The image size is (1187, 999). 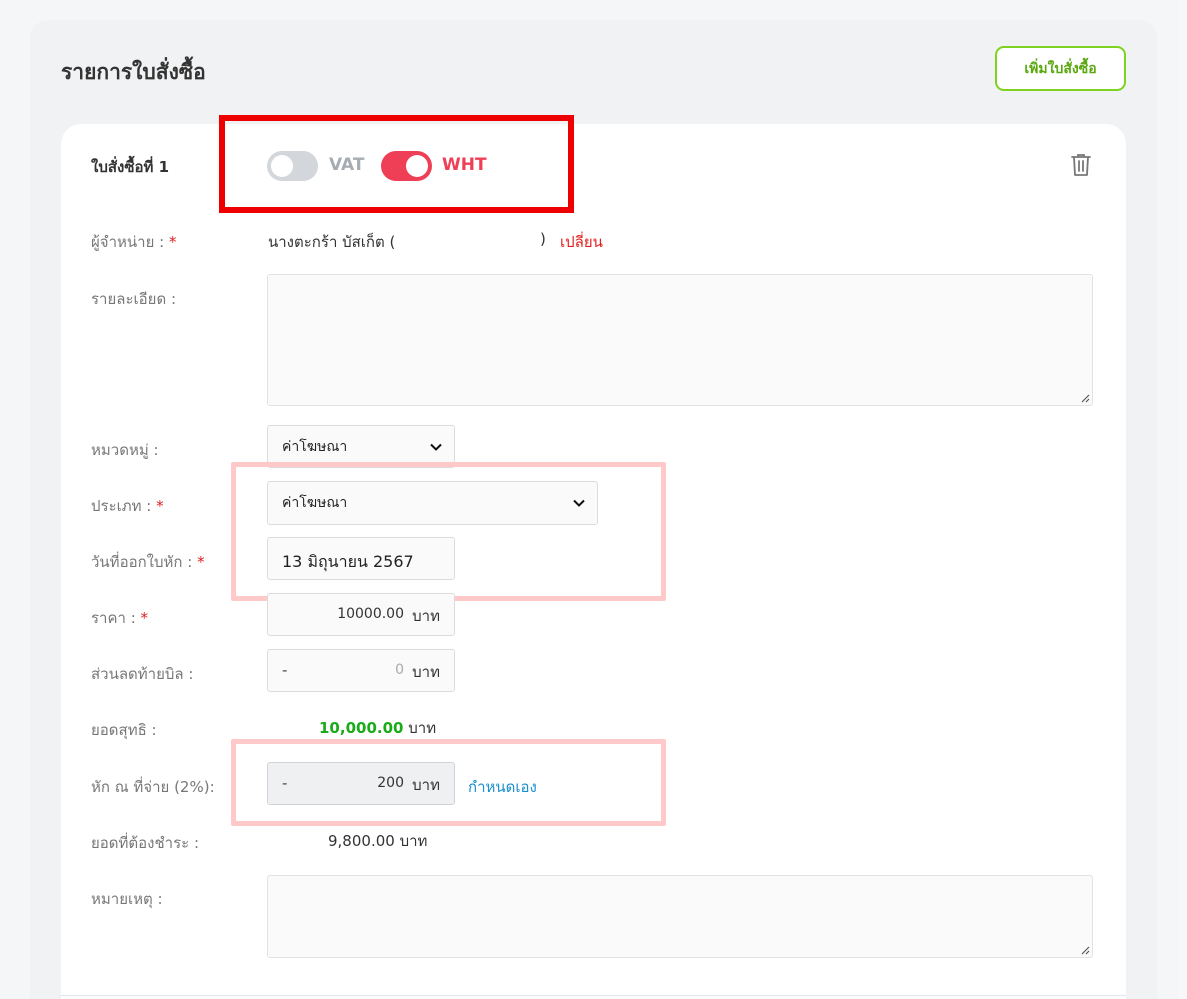 What do you see at coordinates (130, 167) in the screenshot?
I see `order-title: ใบสั่งซื้อที่ 1` at bounding box center [130, 167].